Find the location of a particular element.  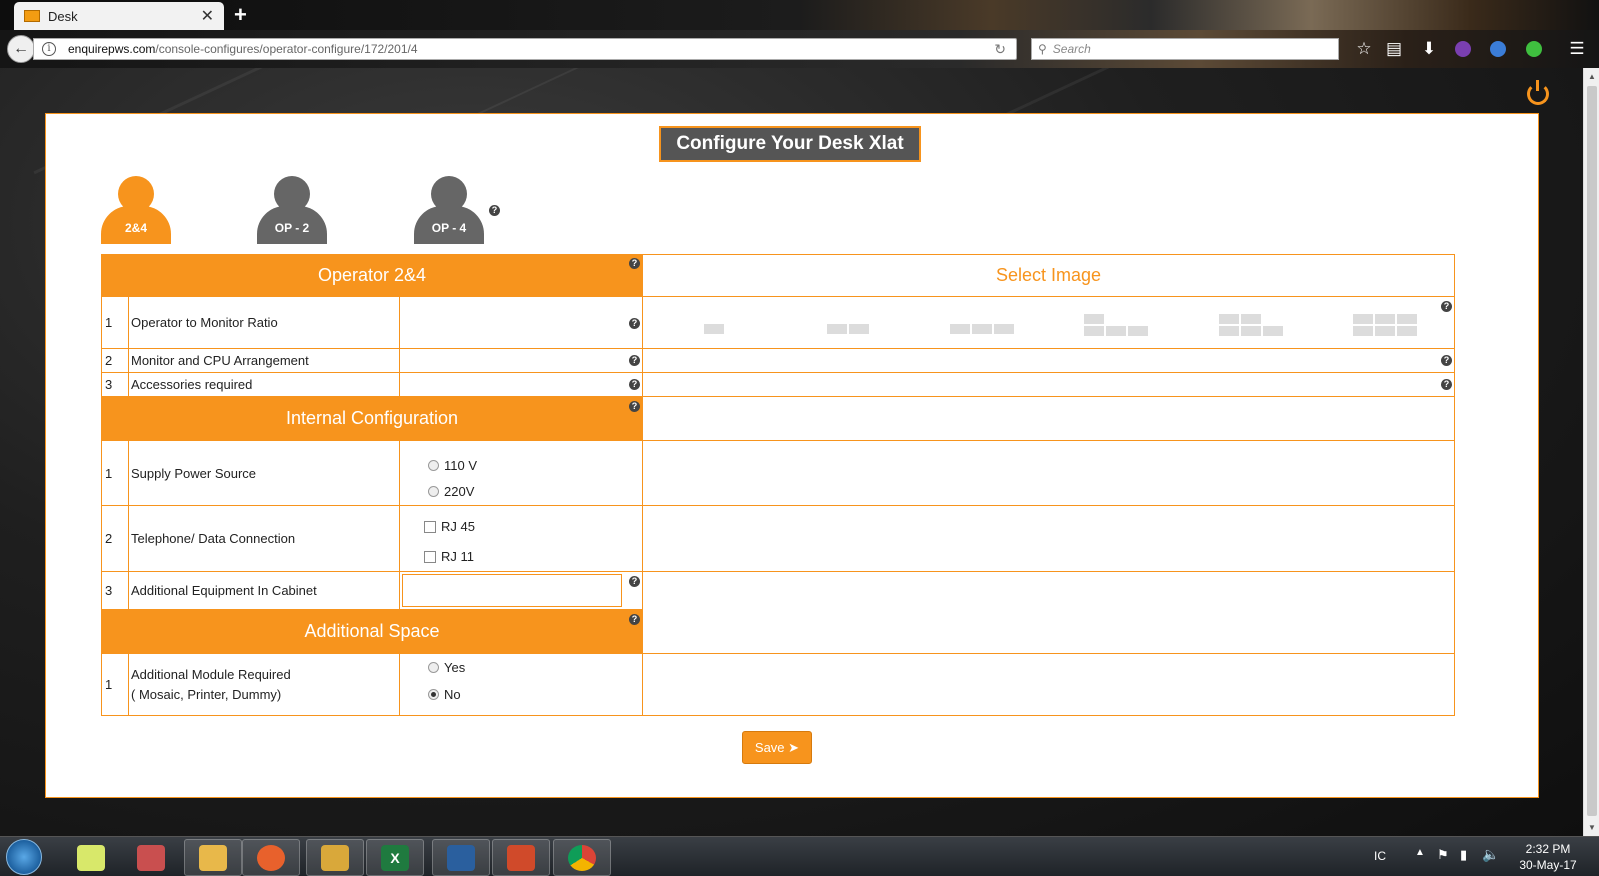

browser-tab: Desk ✕ is located at coordinates (119, 16).